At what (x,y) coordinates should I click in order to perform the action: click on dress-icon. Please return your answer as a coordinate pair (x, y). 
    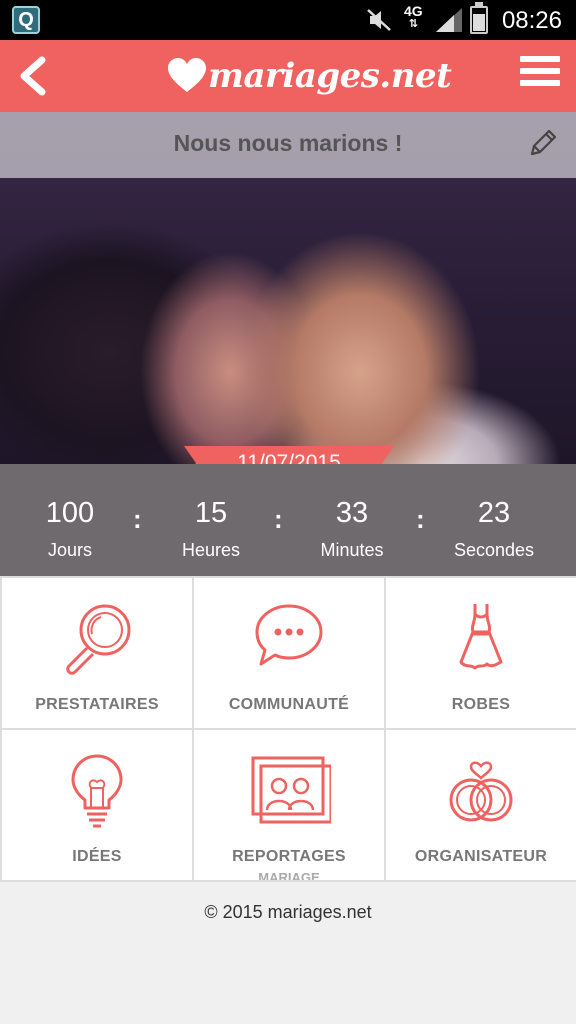
    Looking at the image, I should click on (481, 637).